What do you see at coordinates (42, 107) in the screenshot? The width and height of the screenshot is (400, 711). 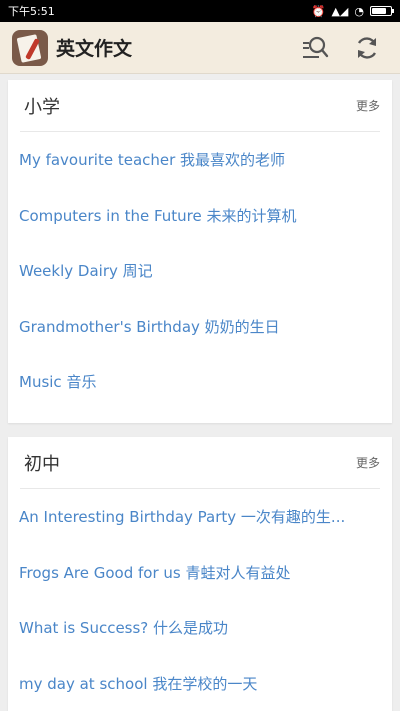 I see `section-title: 小学` at bounding box center [42, 107].